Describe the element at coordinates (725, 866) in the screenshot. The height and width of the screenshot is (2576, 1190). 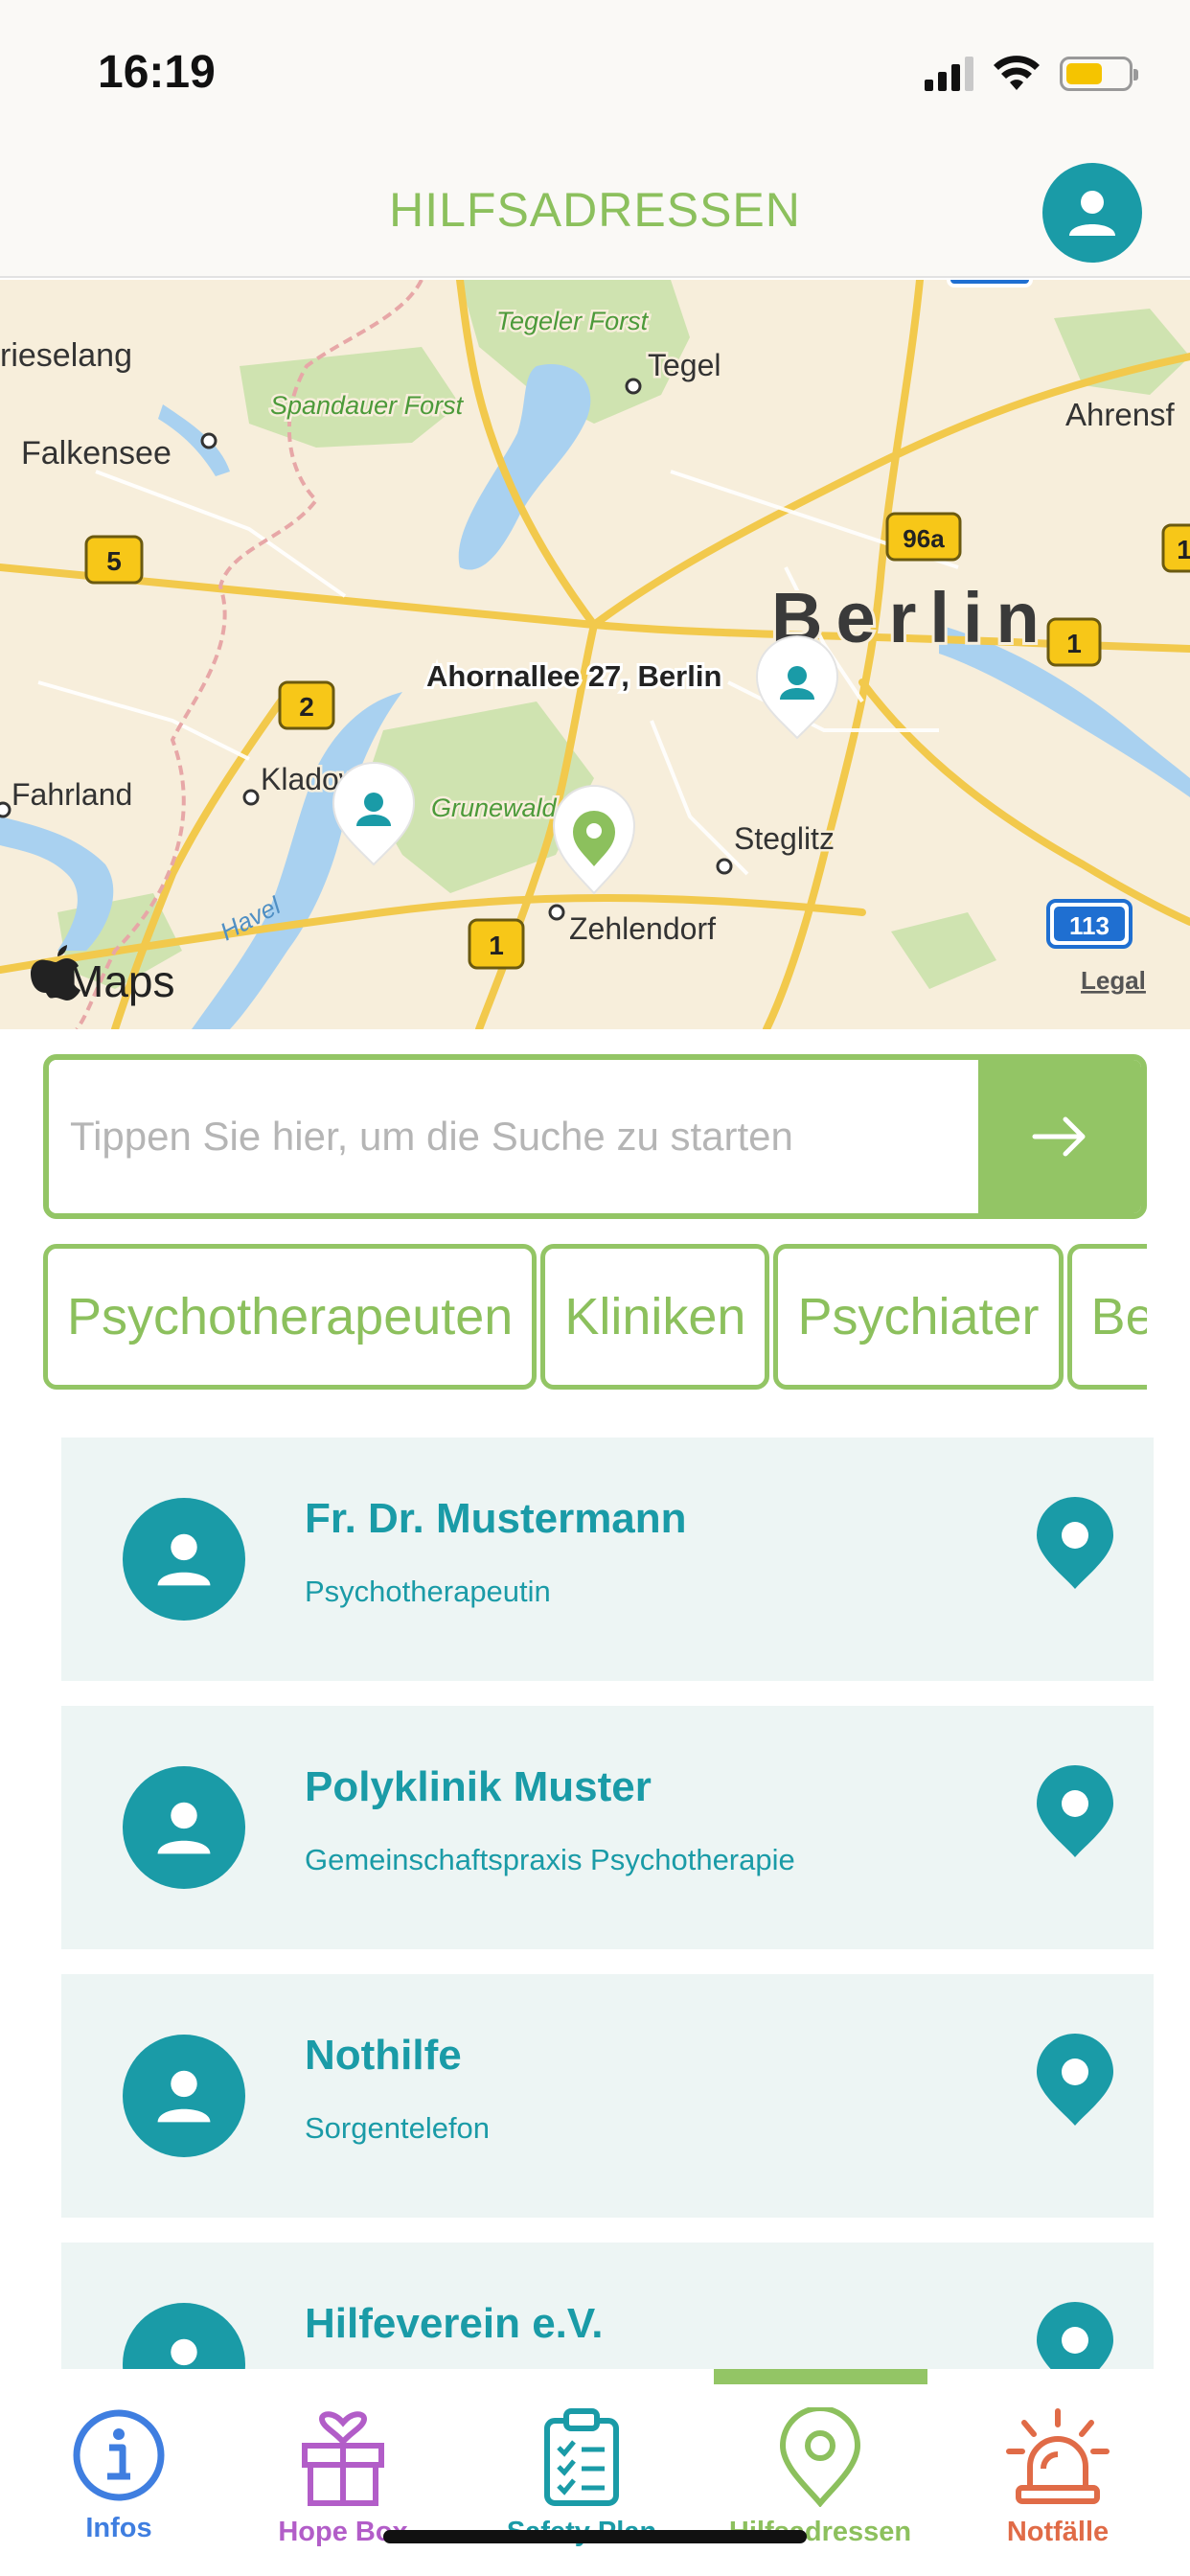
I see `place-dot-steglitz` at that location.